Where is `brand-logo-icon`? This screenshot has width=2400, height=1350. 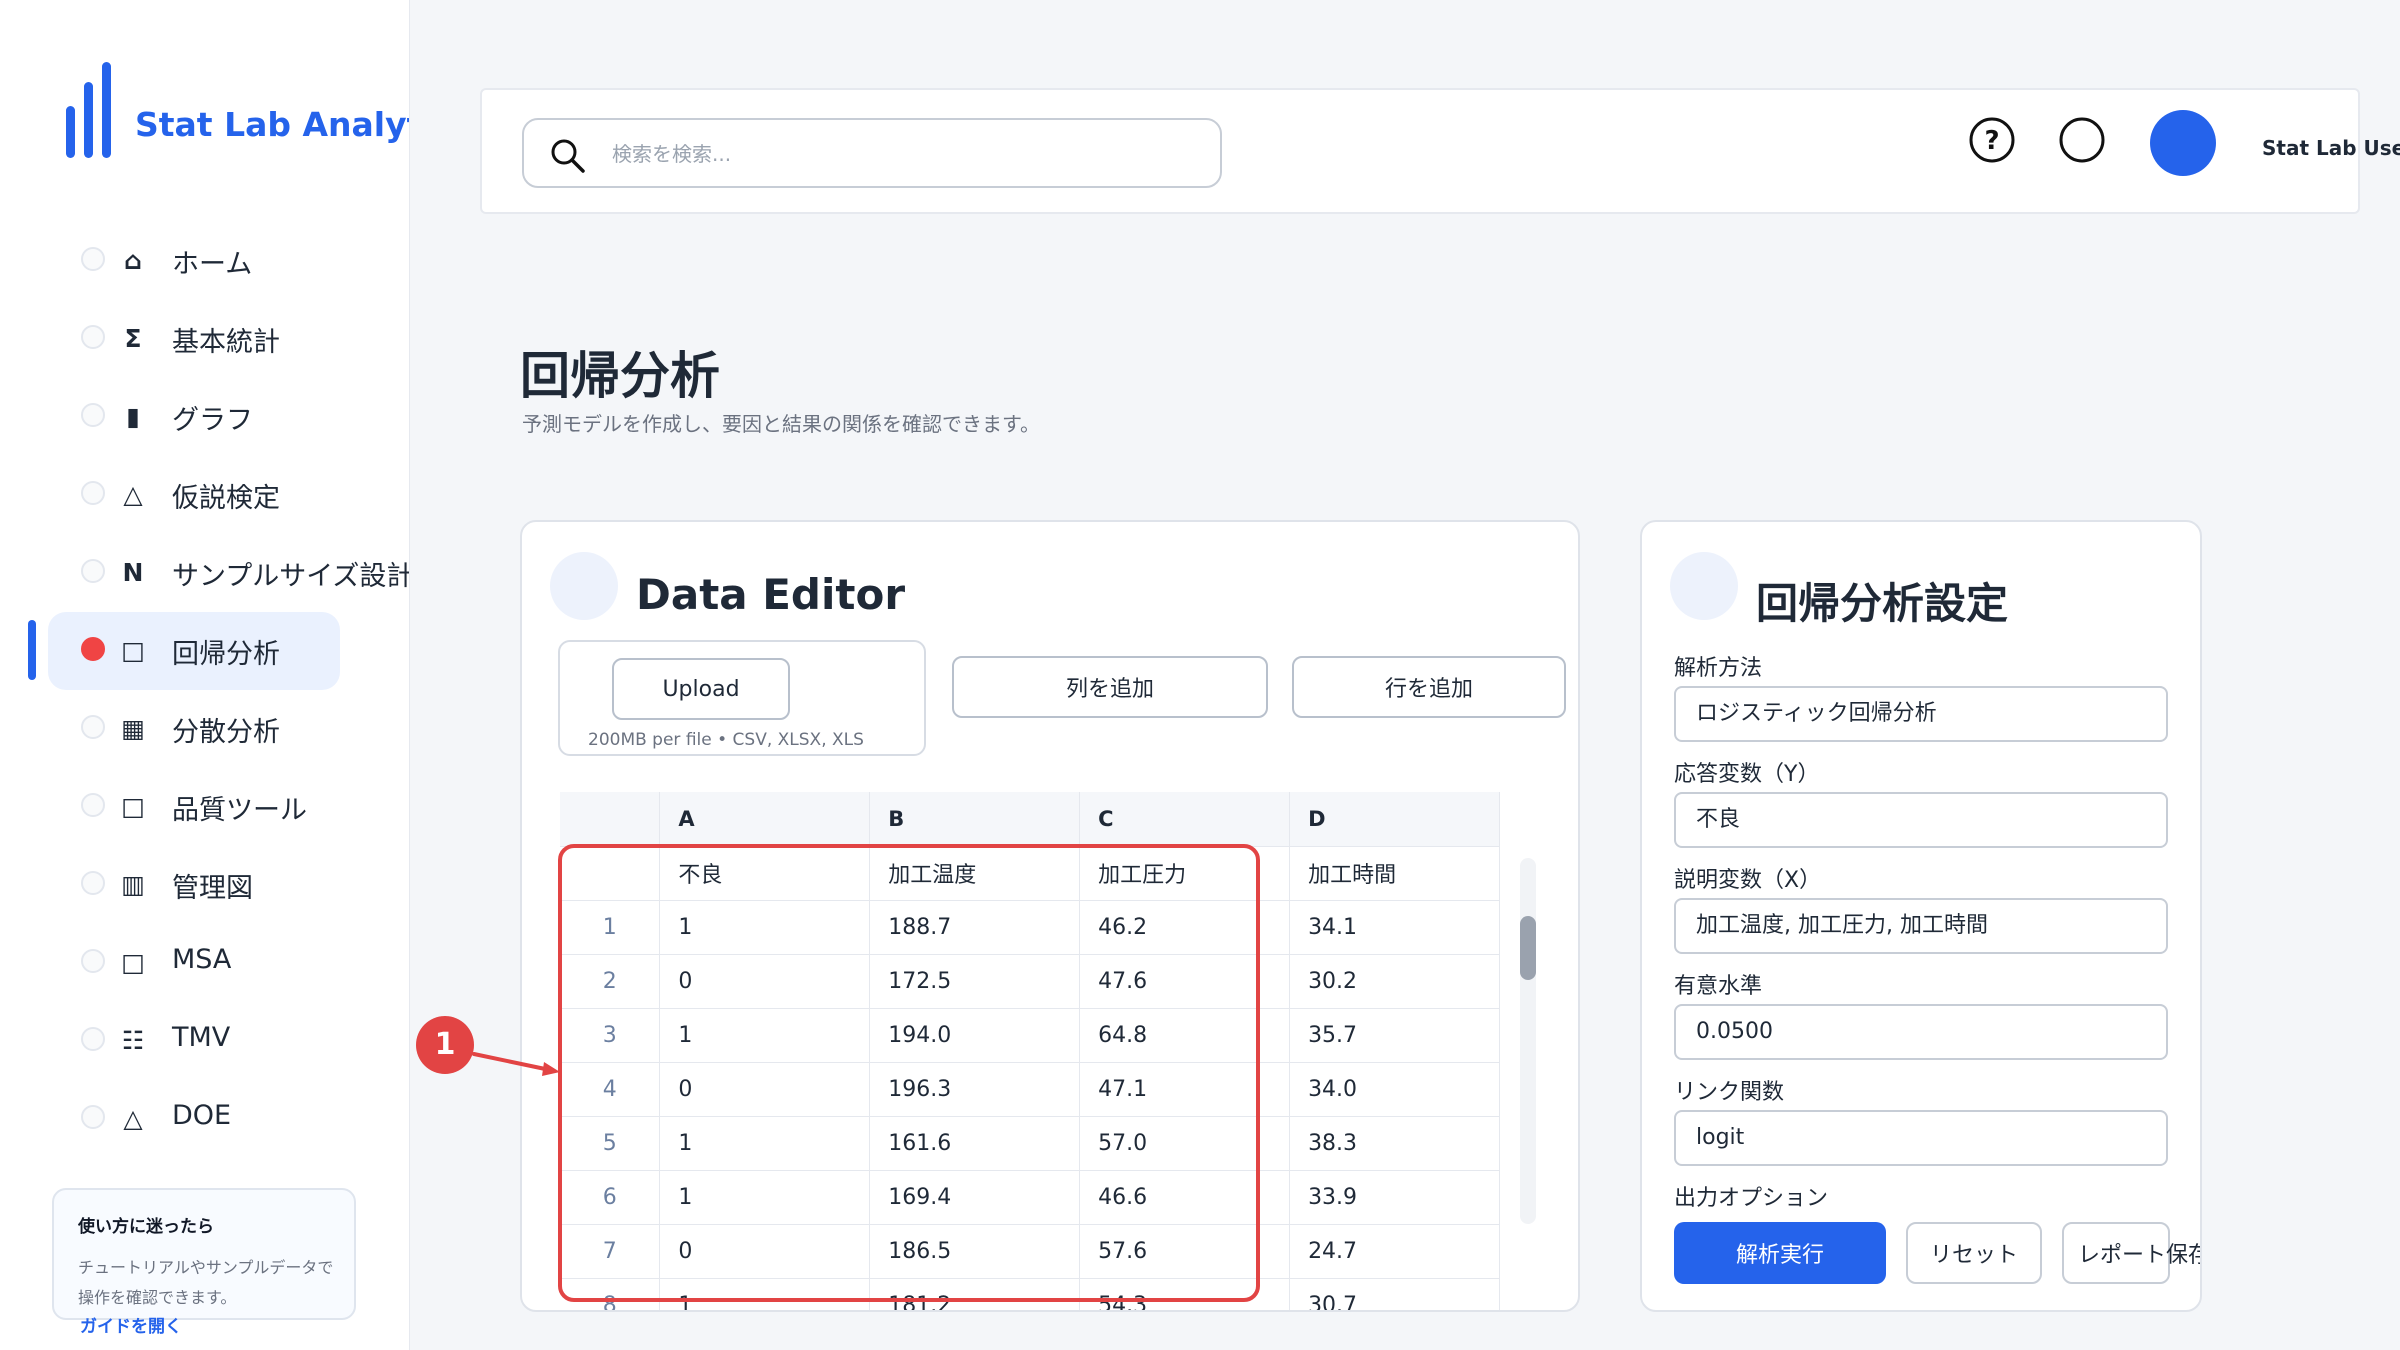 brand-logo-icon is located at coordinates (89, 110).